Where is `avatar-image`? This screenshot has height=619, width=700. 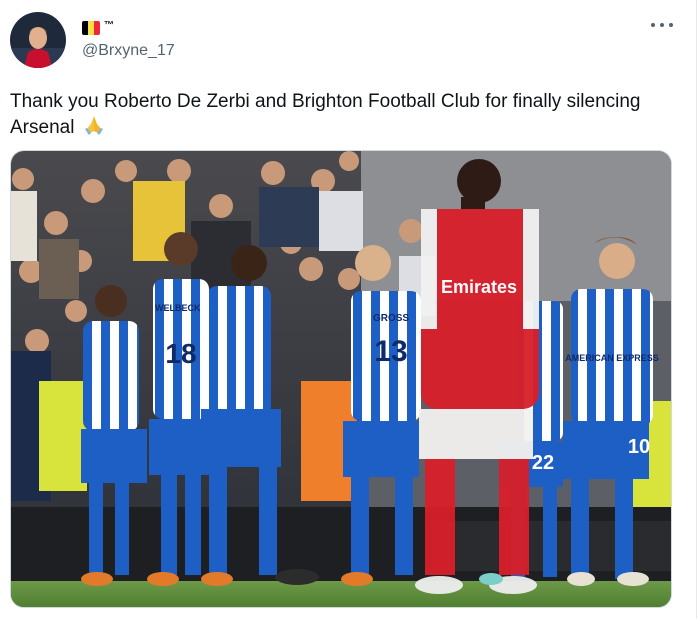 avatar-image is located at coordinates (38, 40).